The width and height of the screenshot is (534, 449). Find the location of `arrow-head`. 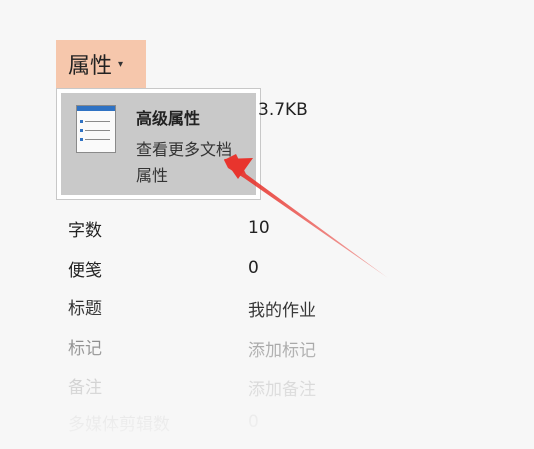

arrow-head is located at coordinates (238, 168).